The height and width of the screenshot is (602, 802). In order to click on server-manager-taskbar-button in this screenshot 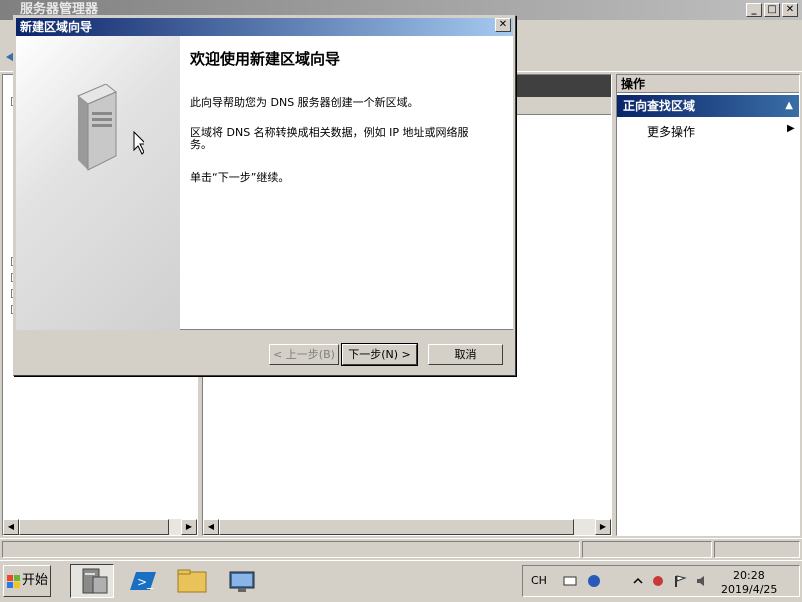, I will do `click(92, 581)`.